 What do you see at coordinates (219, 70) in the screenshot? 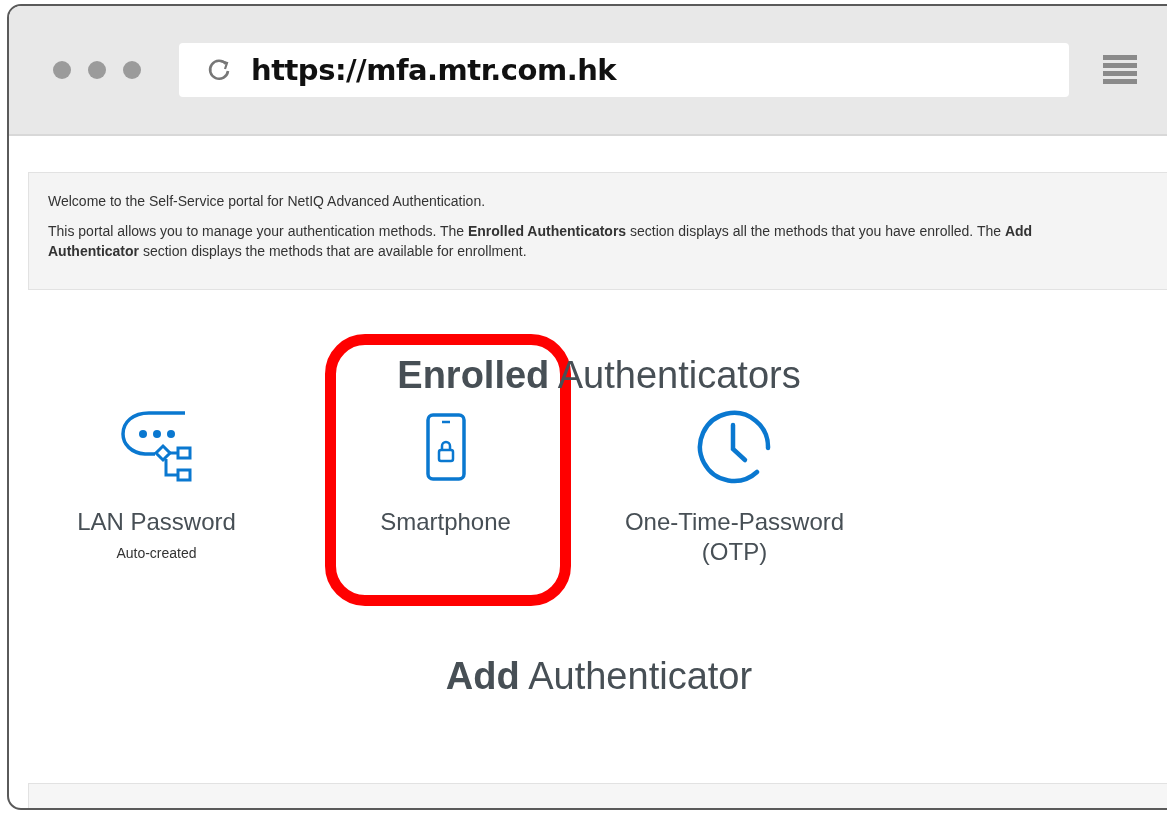
I see `reload-icon` at bounding box center [219, 70].